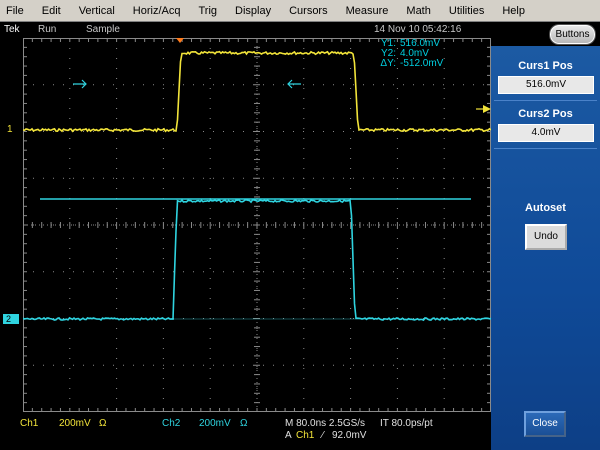  What do you see at coordinates (157, 11) in the screenshot?
I see `menu-horiz-acq: Horiz/Acq` at bounding box center [157, 11].